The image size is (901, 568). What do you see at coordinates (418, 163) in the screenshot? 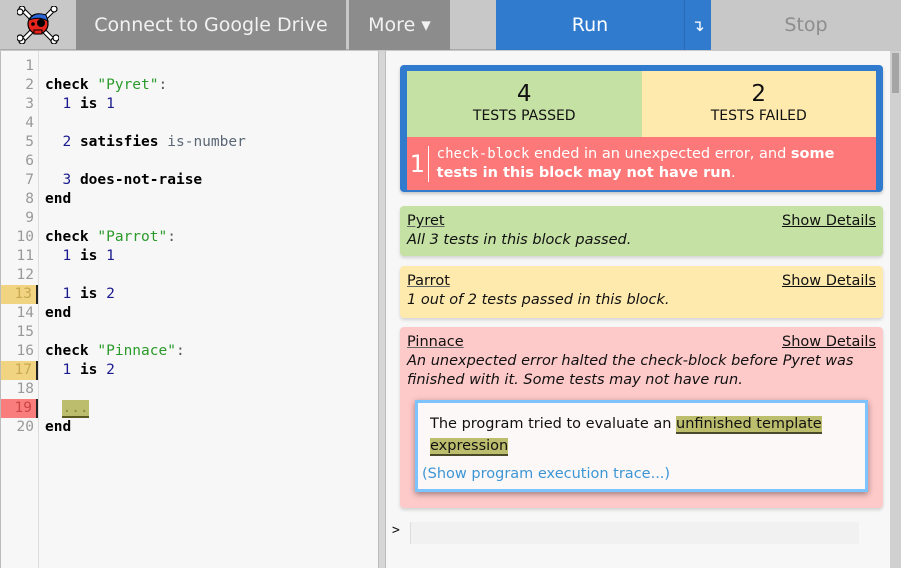
I see `errored-blocks-count: 1` at bounding box center [418, 163].